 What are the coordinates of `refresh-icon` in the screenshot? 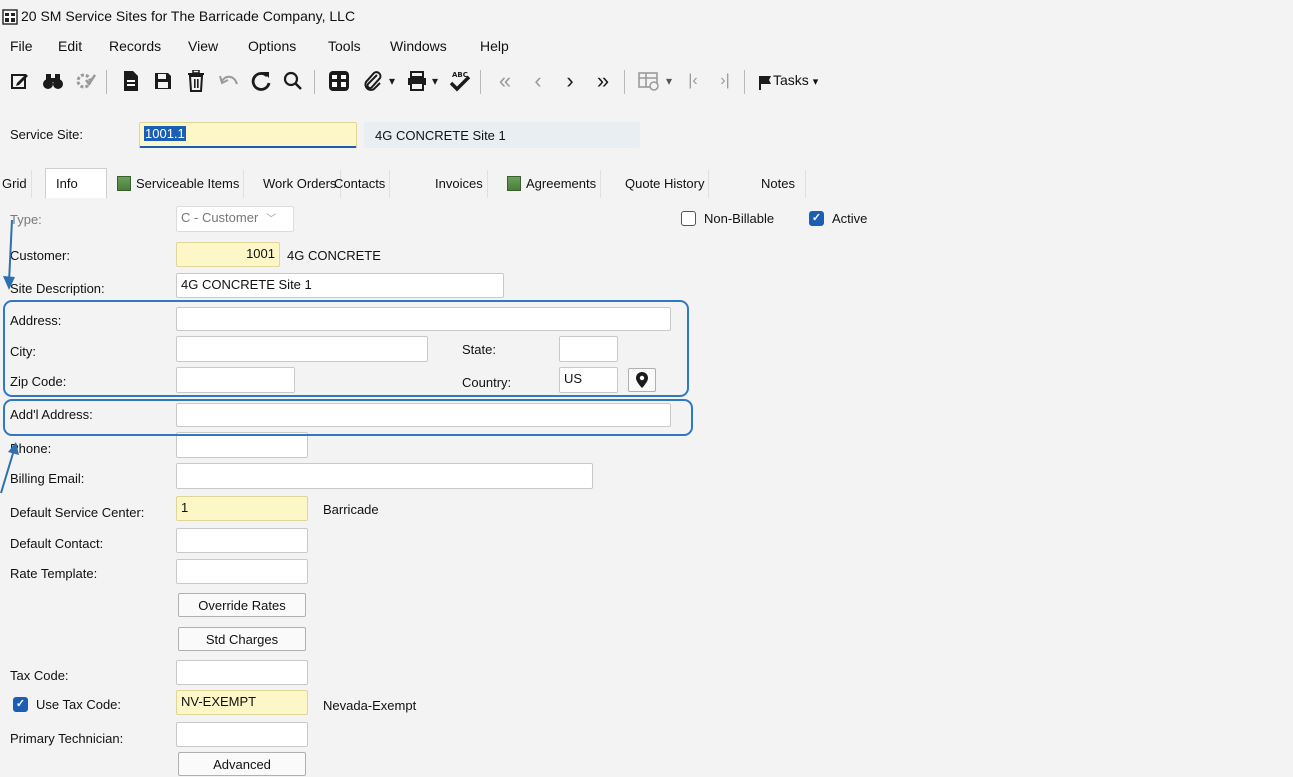 It's located at (261, 81).